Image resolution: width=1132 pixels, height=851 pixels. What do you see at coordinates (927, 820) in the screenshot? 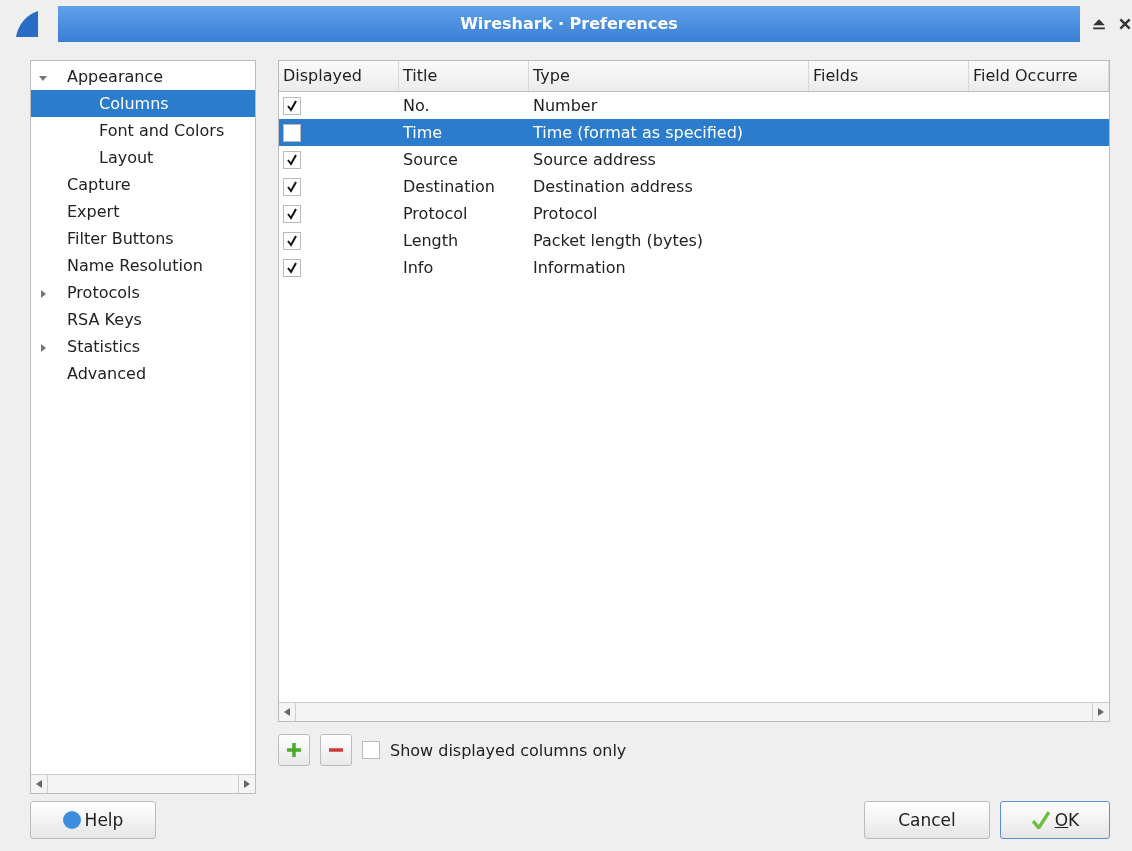
I see `cancel-button: Cancel` at bounding box center [927, 820].